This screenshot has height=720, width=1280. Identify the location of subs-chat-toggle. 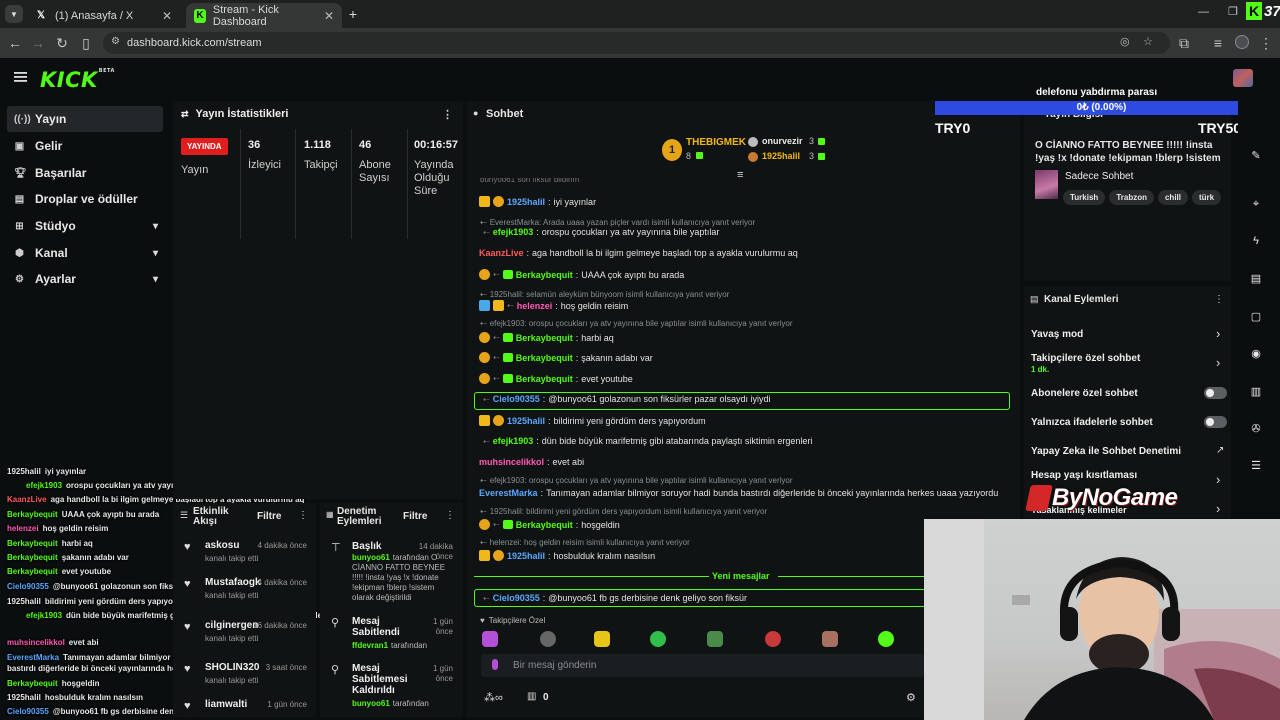
(1215, 393).